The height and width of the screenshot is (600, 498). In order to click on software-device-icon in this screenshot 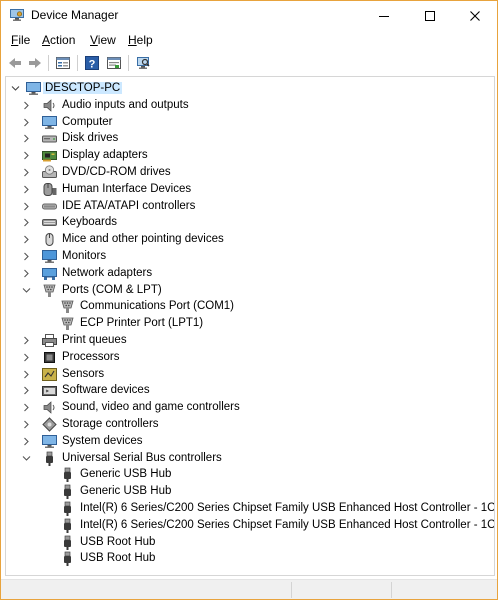, I will do `click(49, 390)`.